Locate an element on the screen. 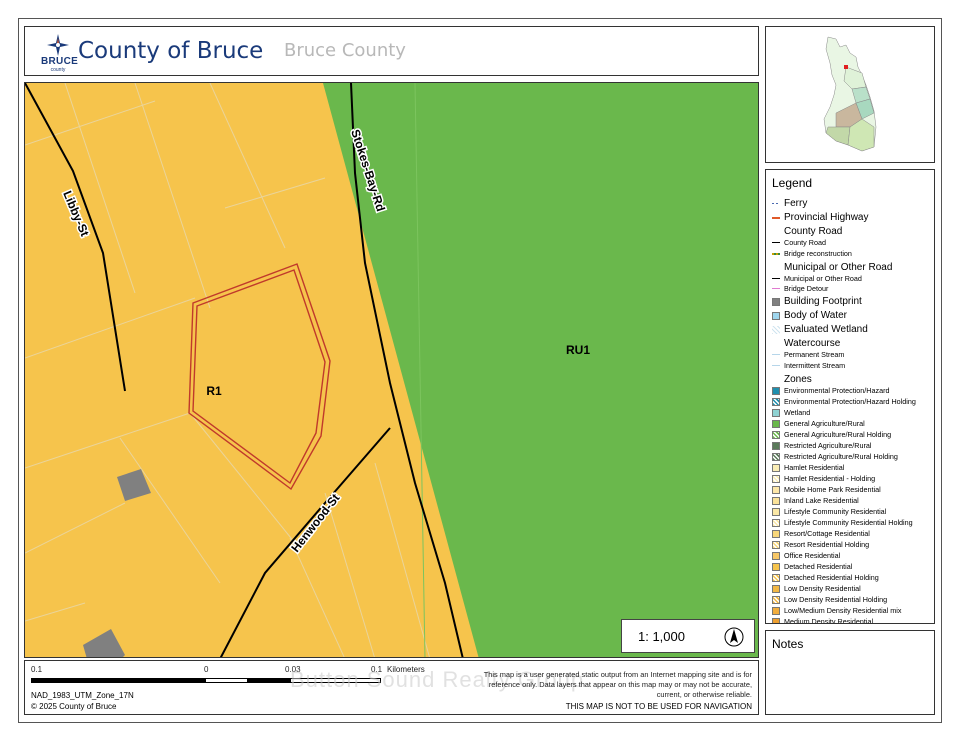  legend-item: Bridge reconstruction is located at coordinates (812, 253).